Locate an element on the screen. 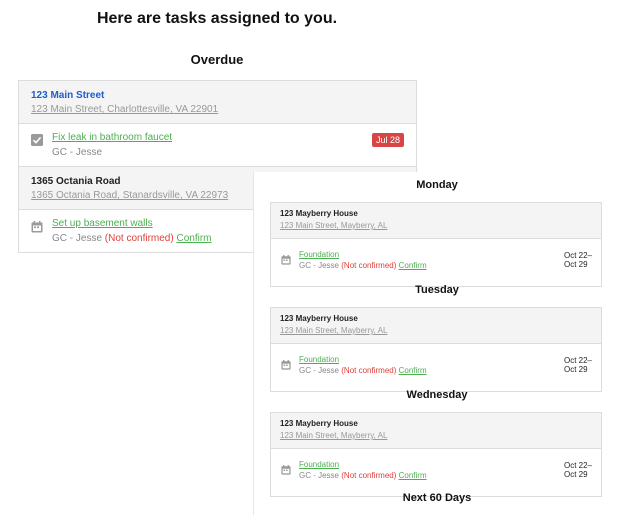  next-60-days-title: Next 60 Days is located at coordinates (437, 498).